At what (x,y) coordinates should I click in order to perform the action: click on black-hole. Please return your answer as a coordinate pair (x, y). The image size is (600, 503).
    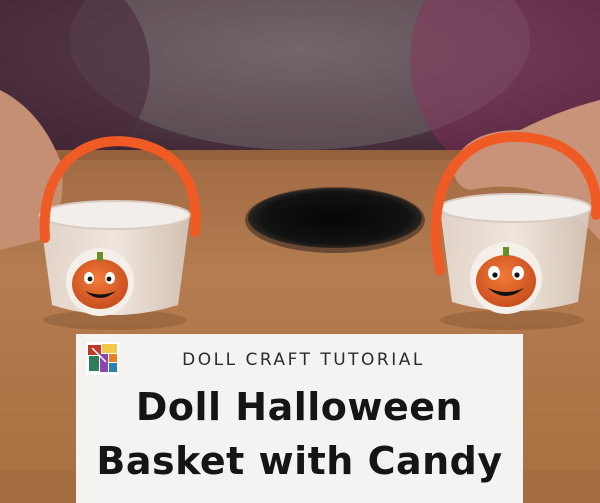
    Looking at the image, I should click on (335, 218).